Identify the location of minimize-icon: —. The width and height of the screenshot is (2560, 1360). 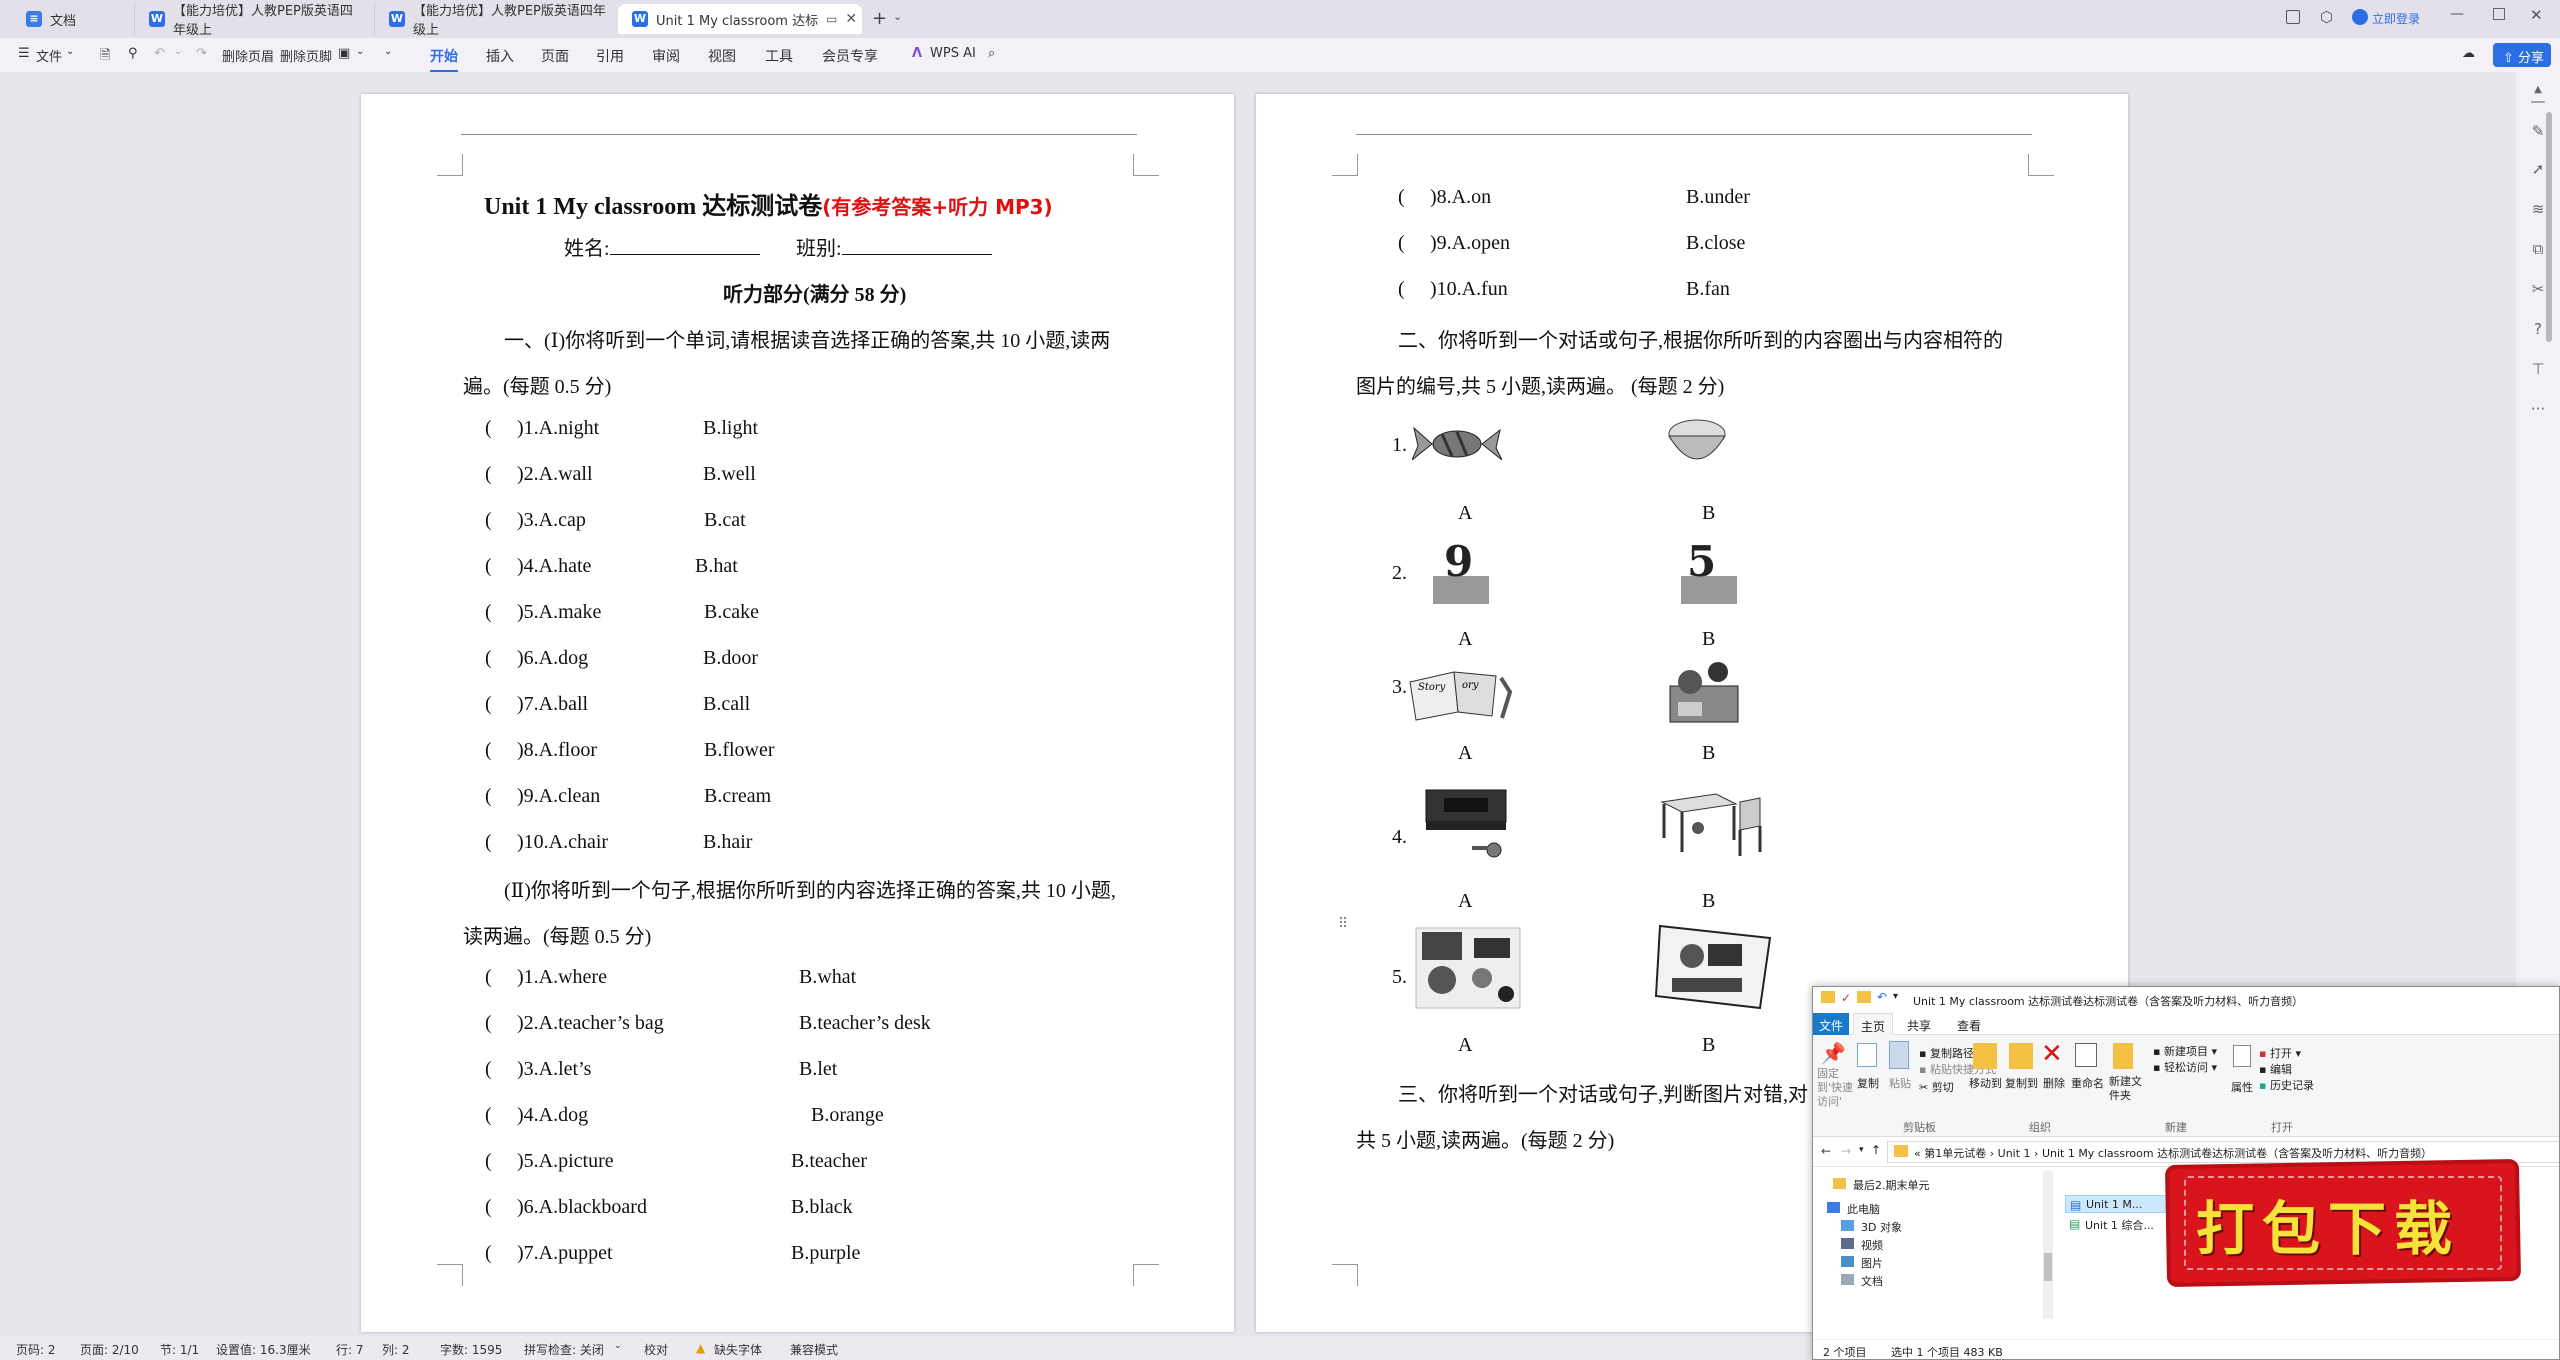
(2457, 14).